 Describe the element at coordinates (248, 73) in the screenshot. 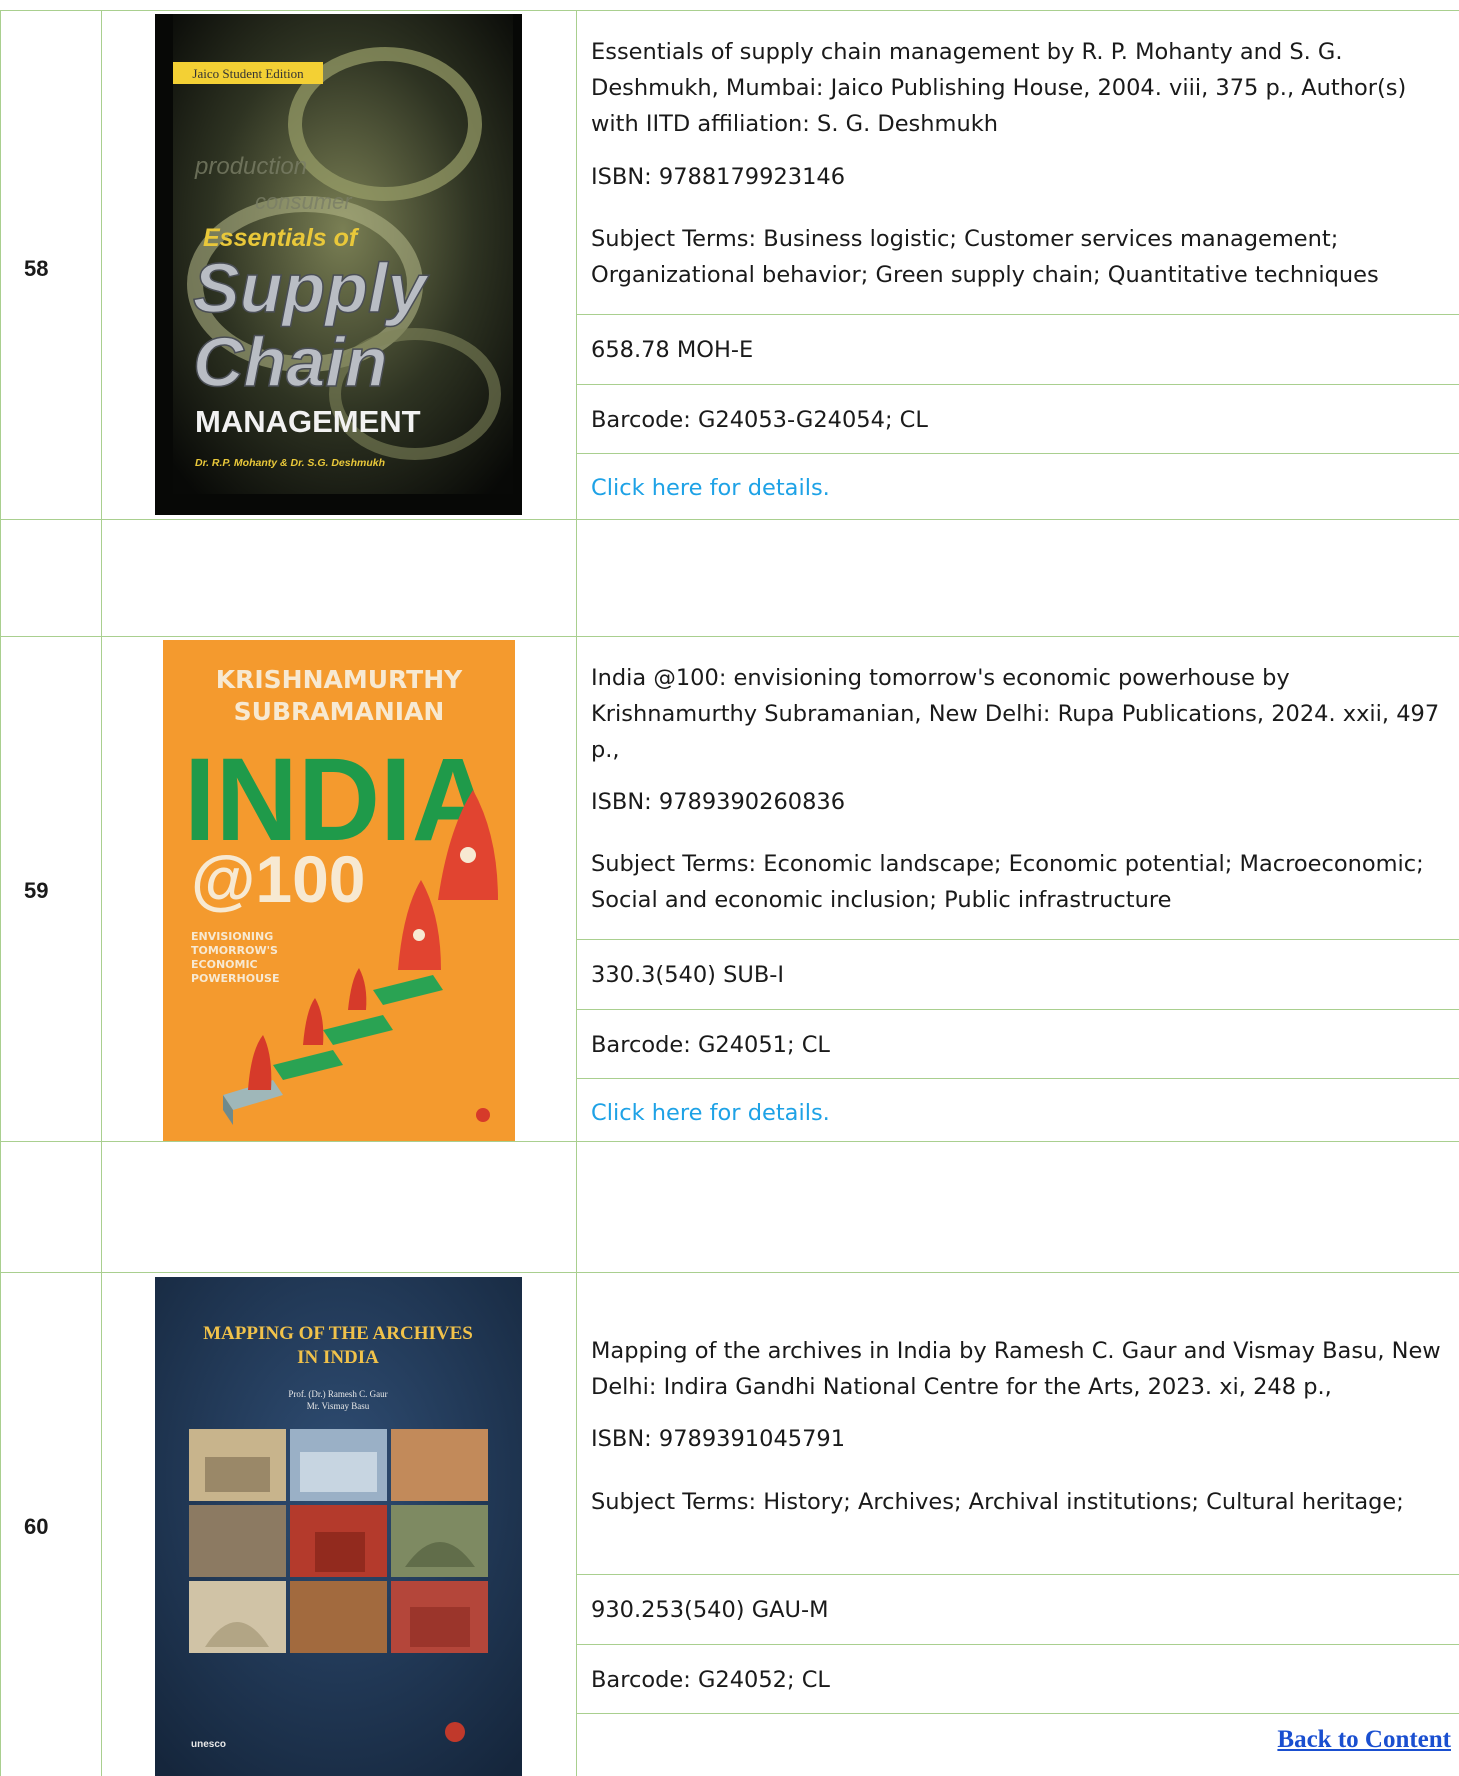

I see `cover-edition-badge: Jaico Student Edition` at that location.